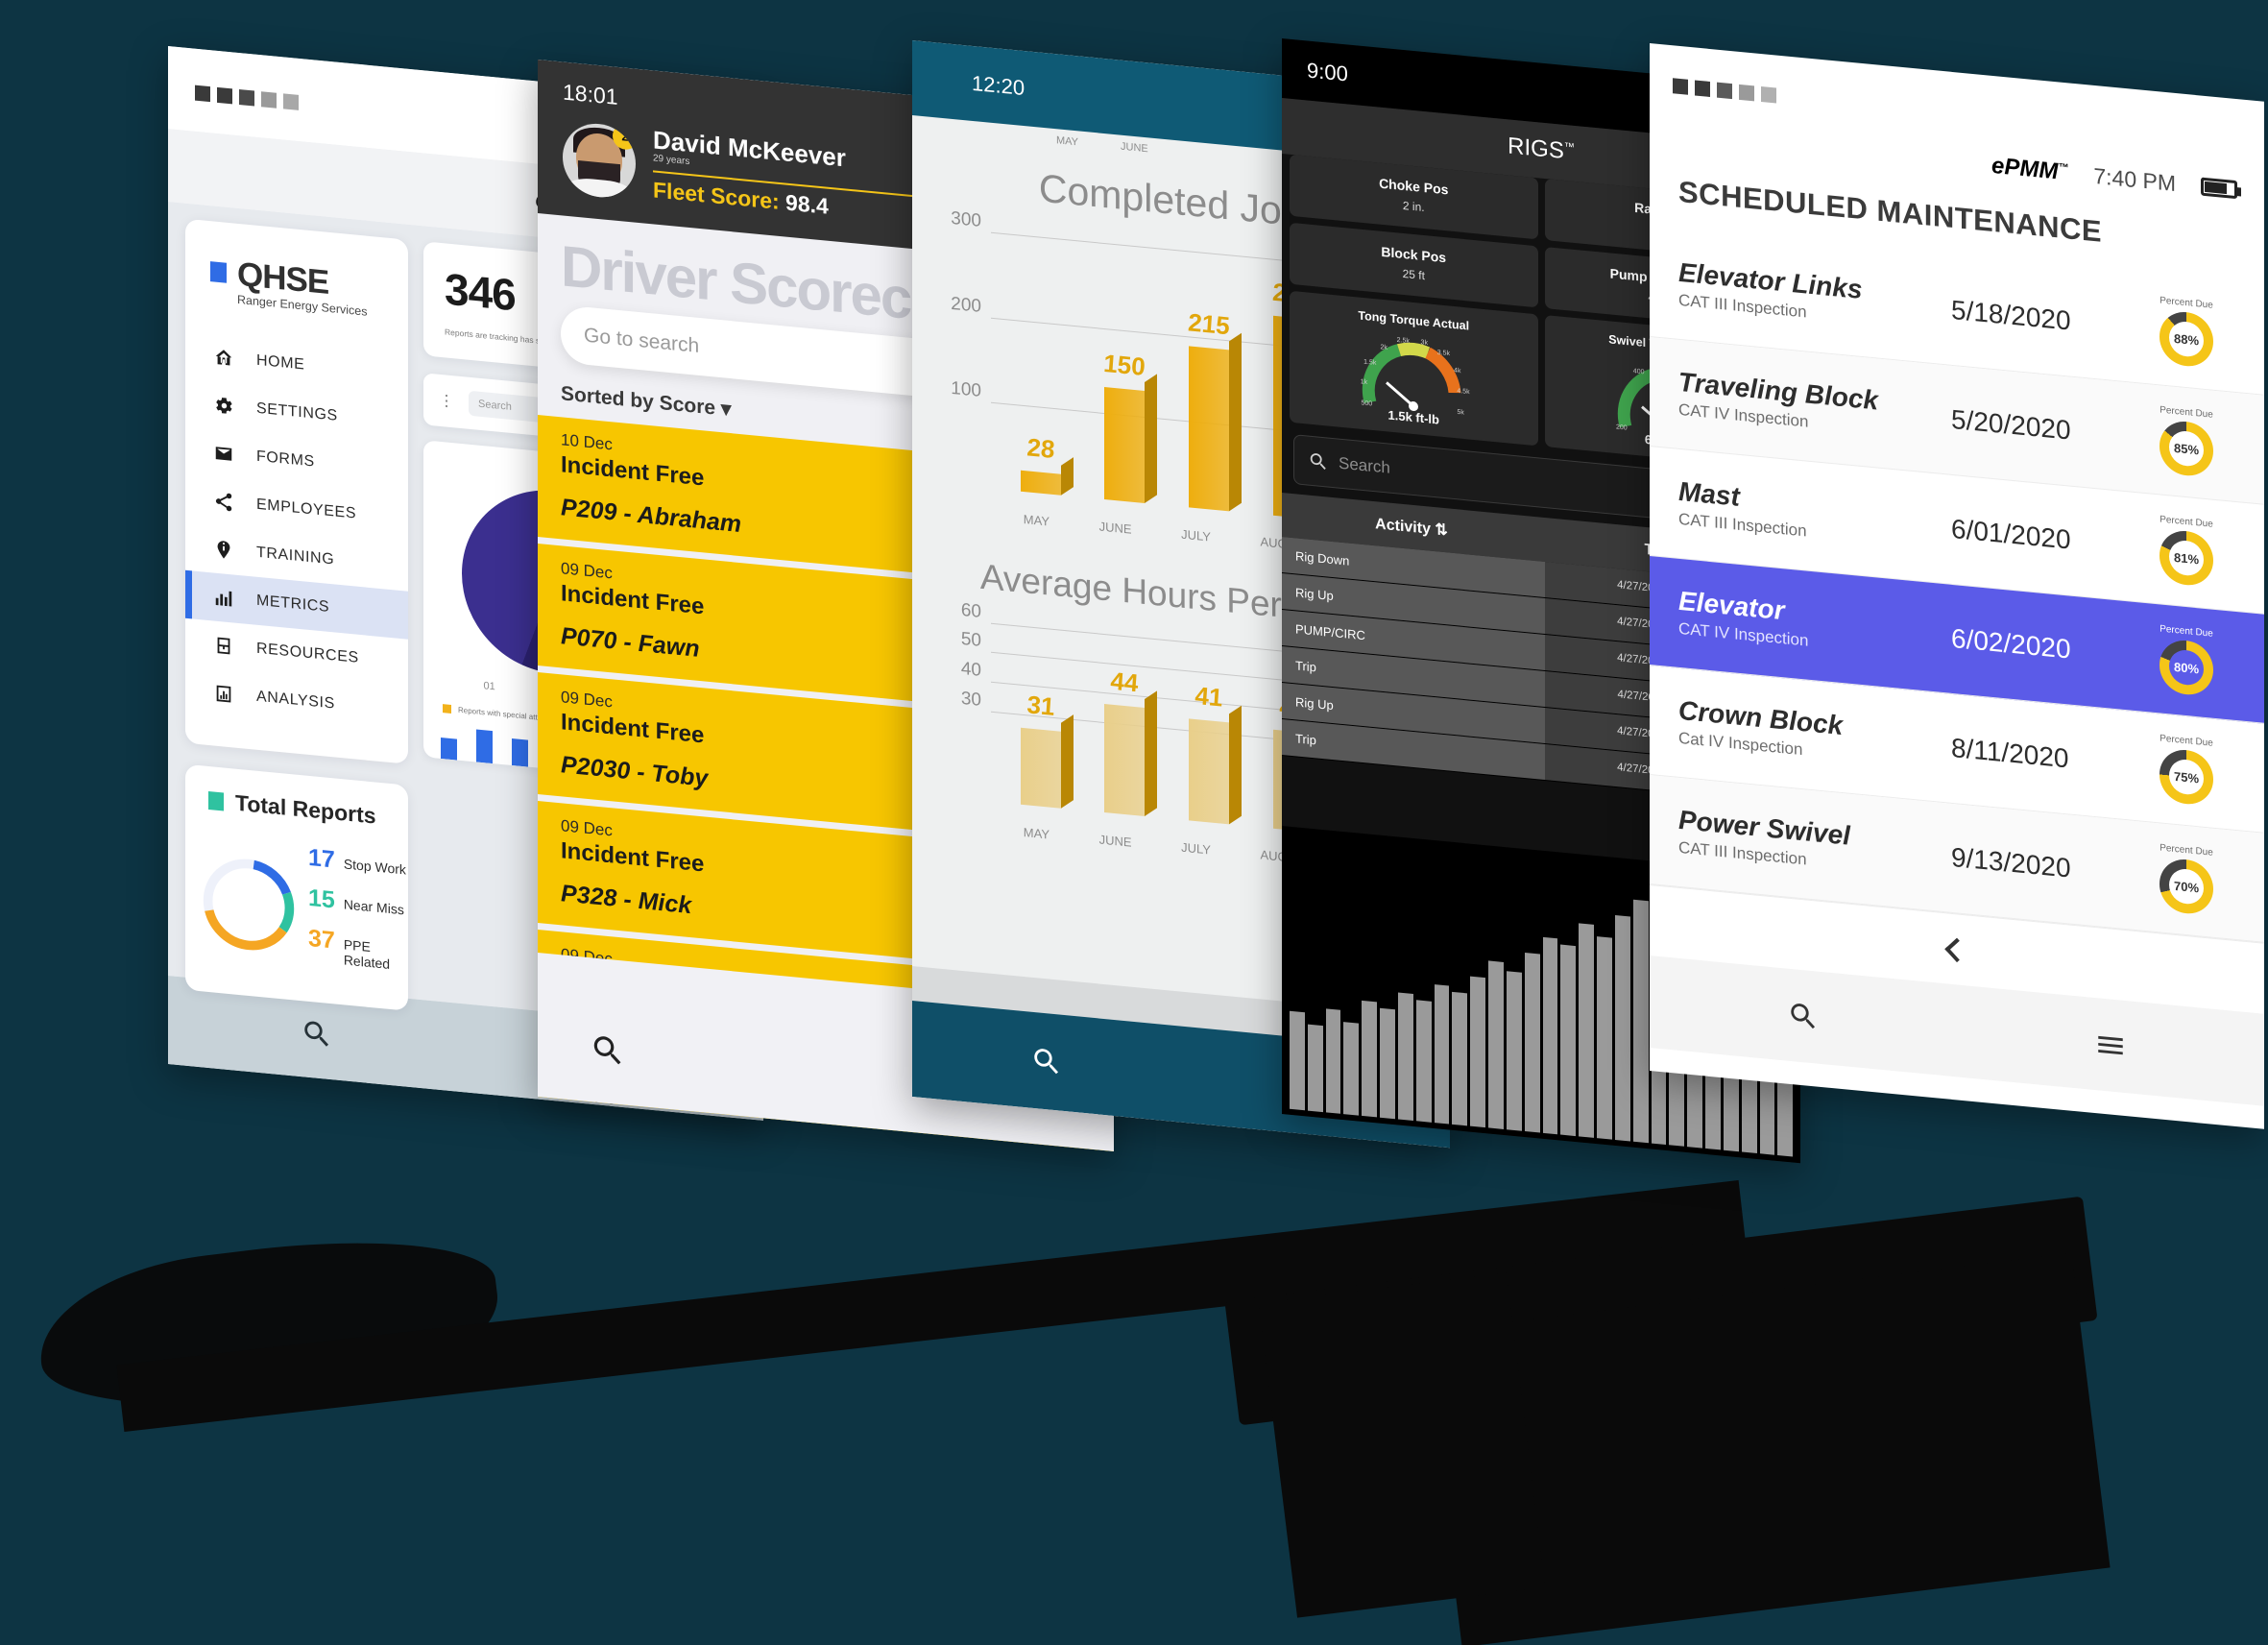 This screenshot has width=2268, height=1645. What do you see at coordinates (1327, 72) in the screenshot?
I see `clock-label: 9:00` at bounding box center [1327, 72].